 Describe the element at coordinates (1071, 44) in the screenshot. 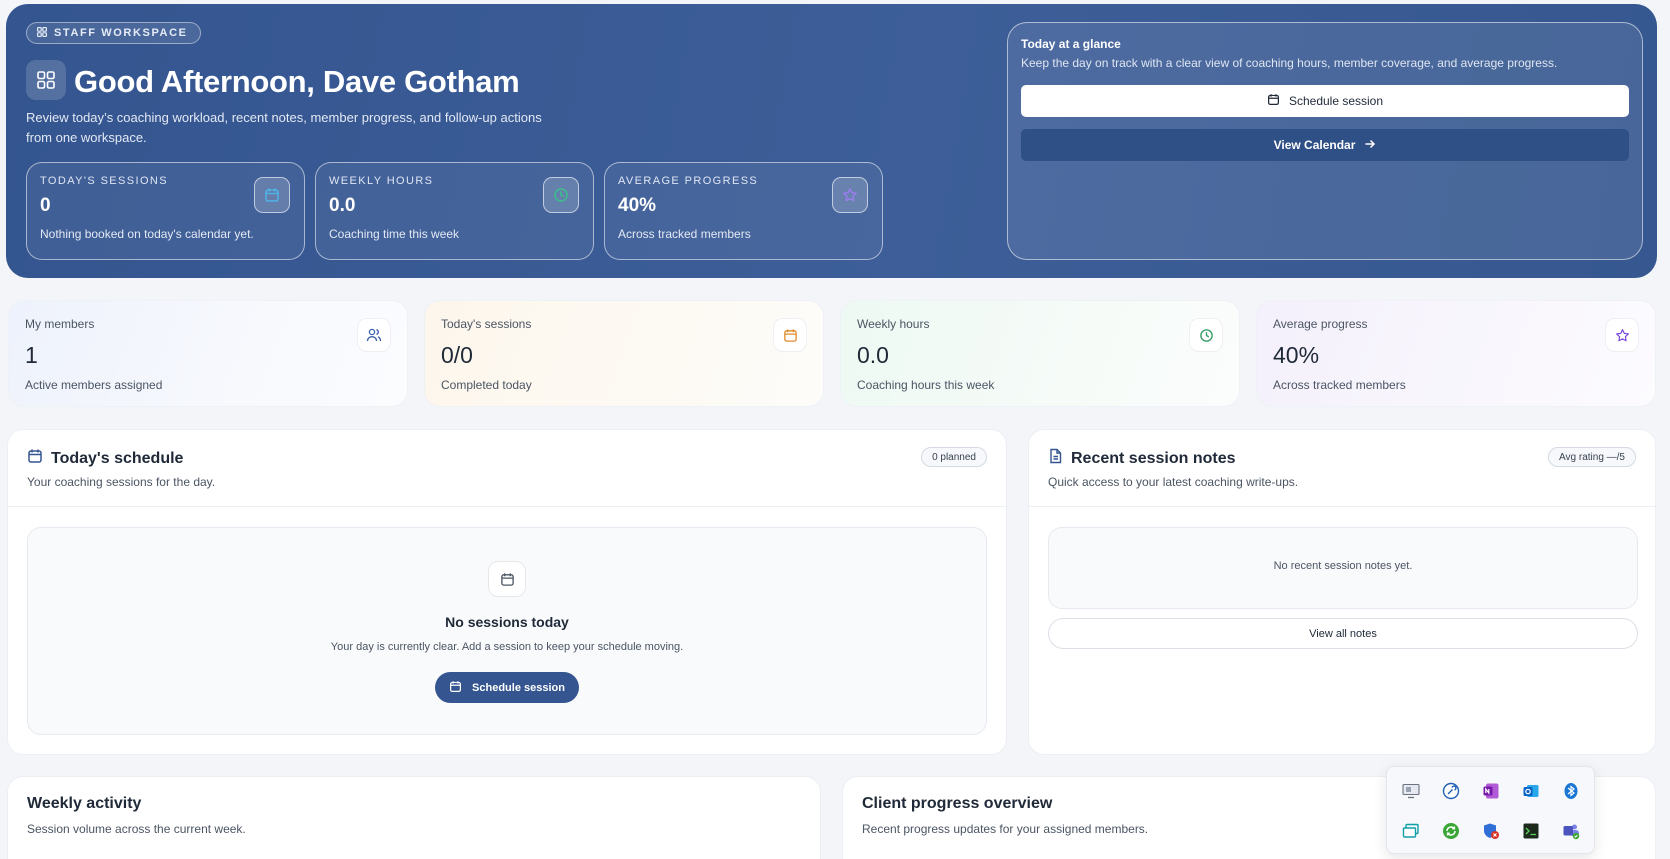

I see `glance-title: Today at a glance` at that location.